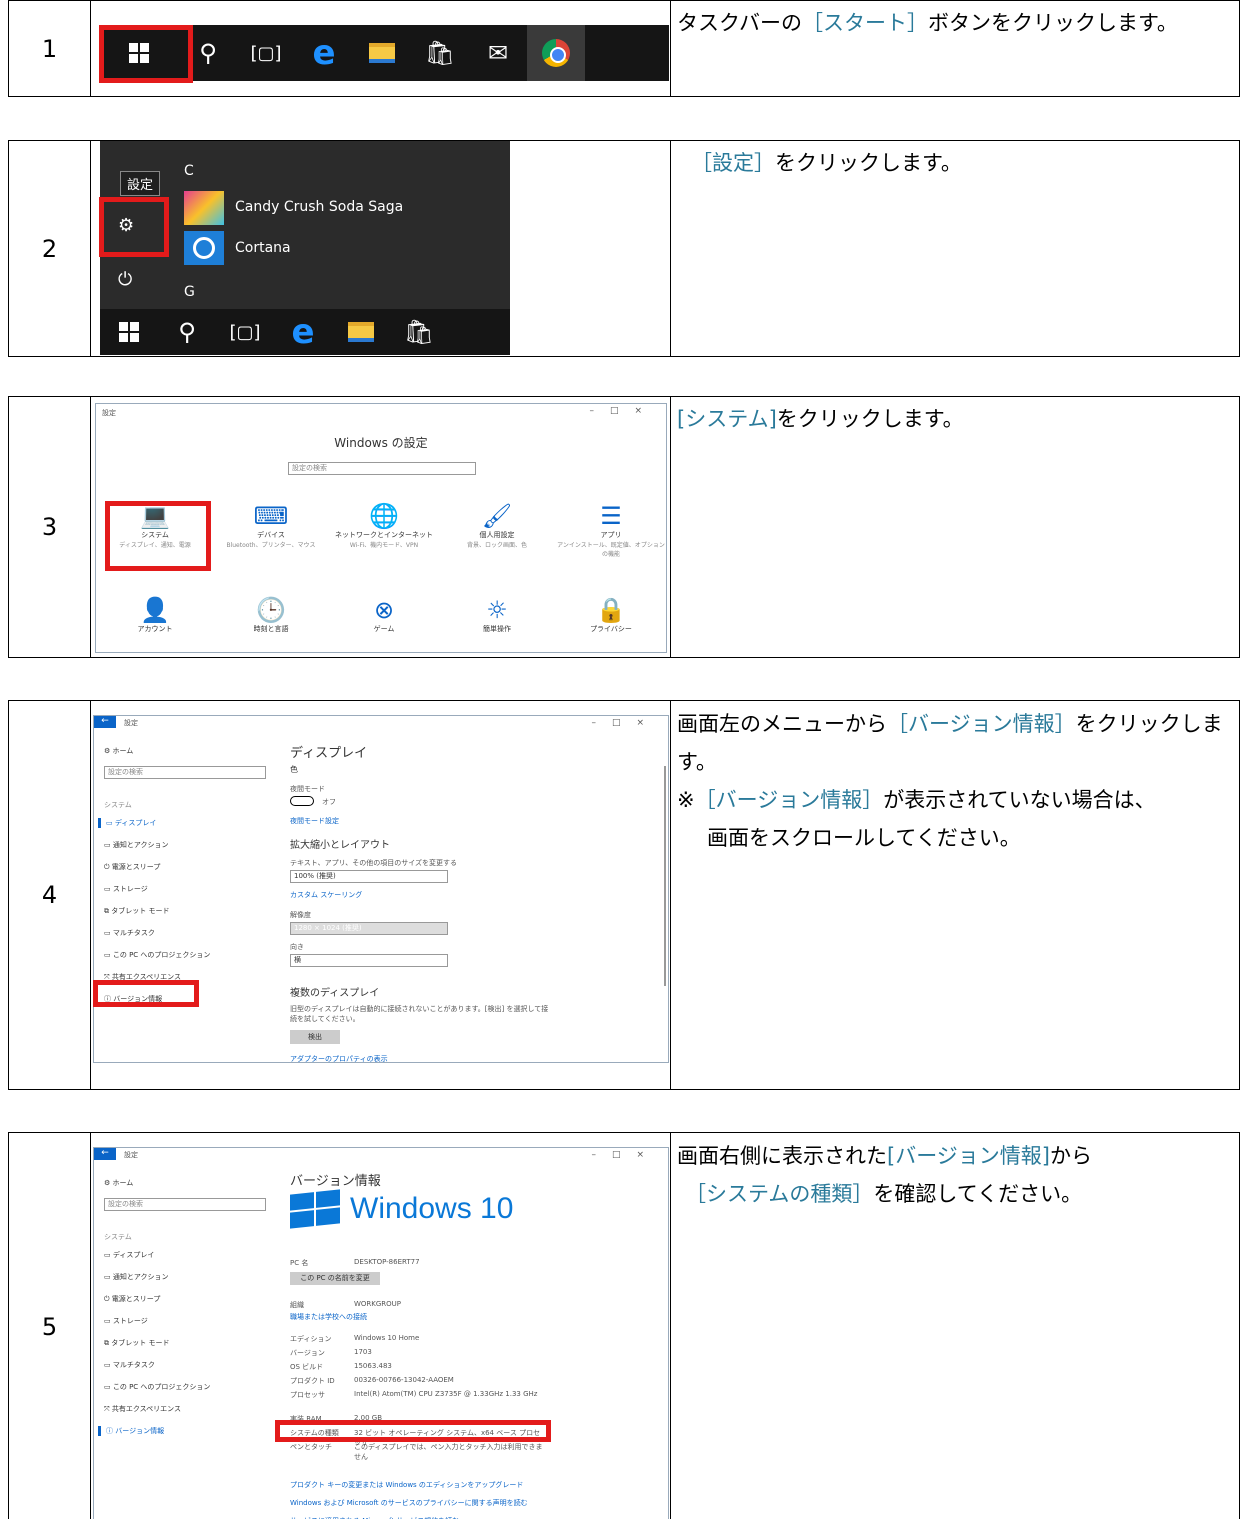  What do you see at coordinates (782, 724) in the screenshot?
I see `text: 画面左のメニューから` at bounding box center [782, 724].